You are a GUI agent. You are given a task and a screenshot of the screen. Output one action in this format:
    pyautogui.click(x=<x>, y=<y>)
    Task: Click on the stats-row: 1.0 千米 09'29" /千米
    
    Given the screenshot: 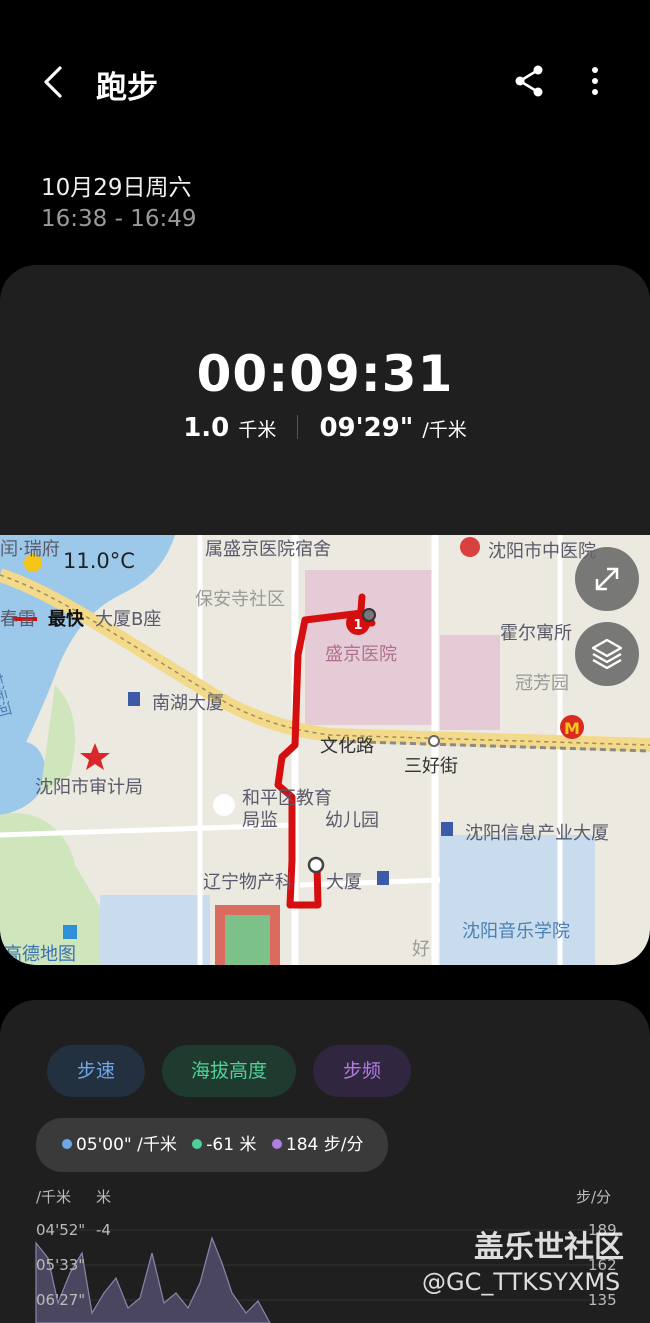 What is the action you would take?
    pyautogui.click(x=325, y=428)
    